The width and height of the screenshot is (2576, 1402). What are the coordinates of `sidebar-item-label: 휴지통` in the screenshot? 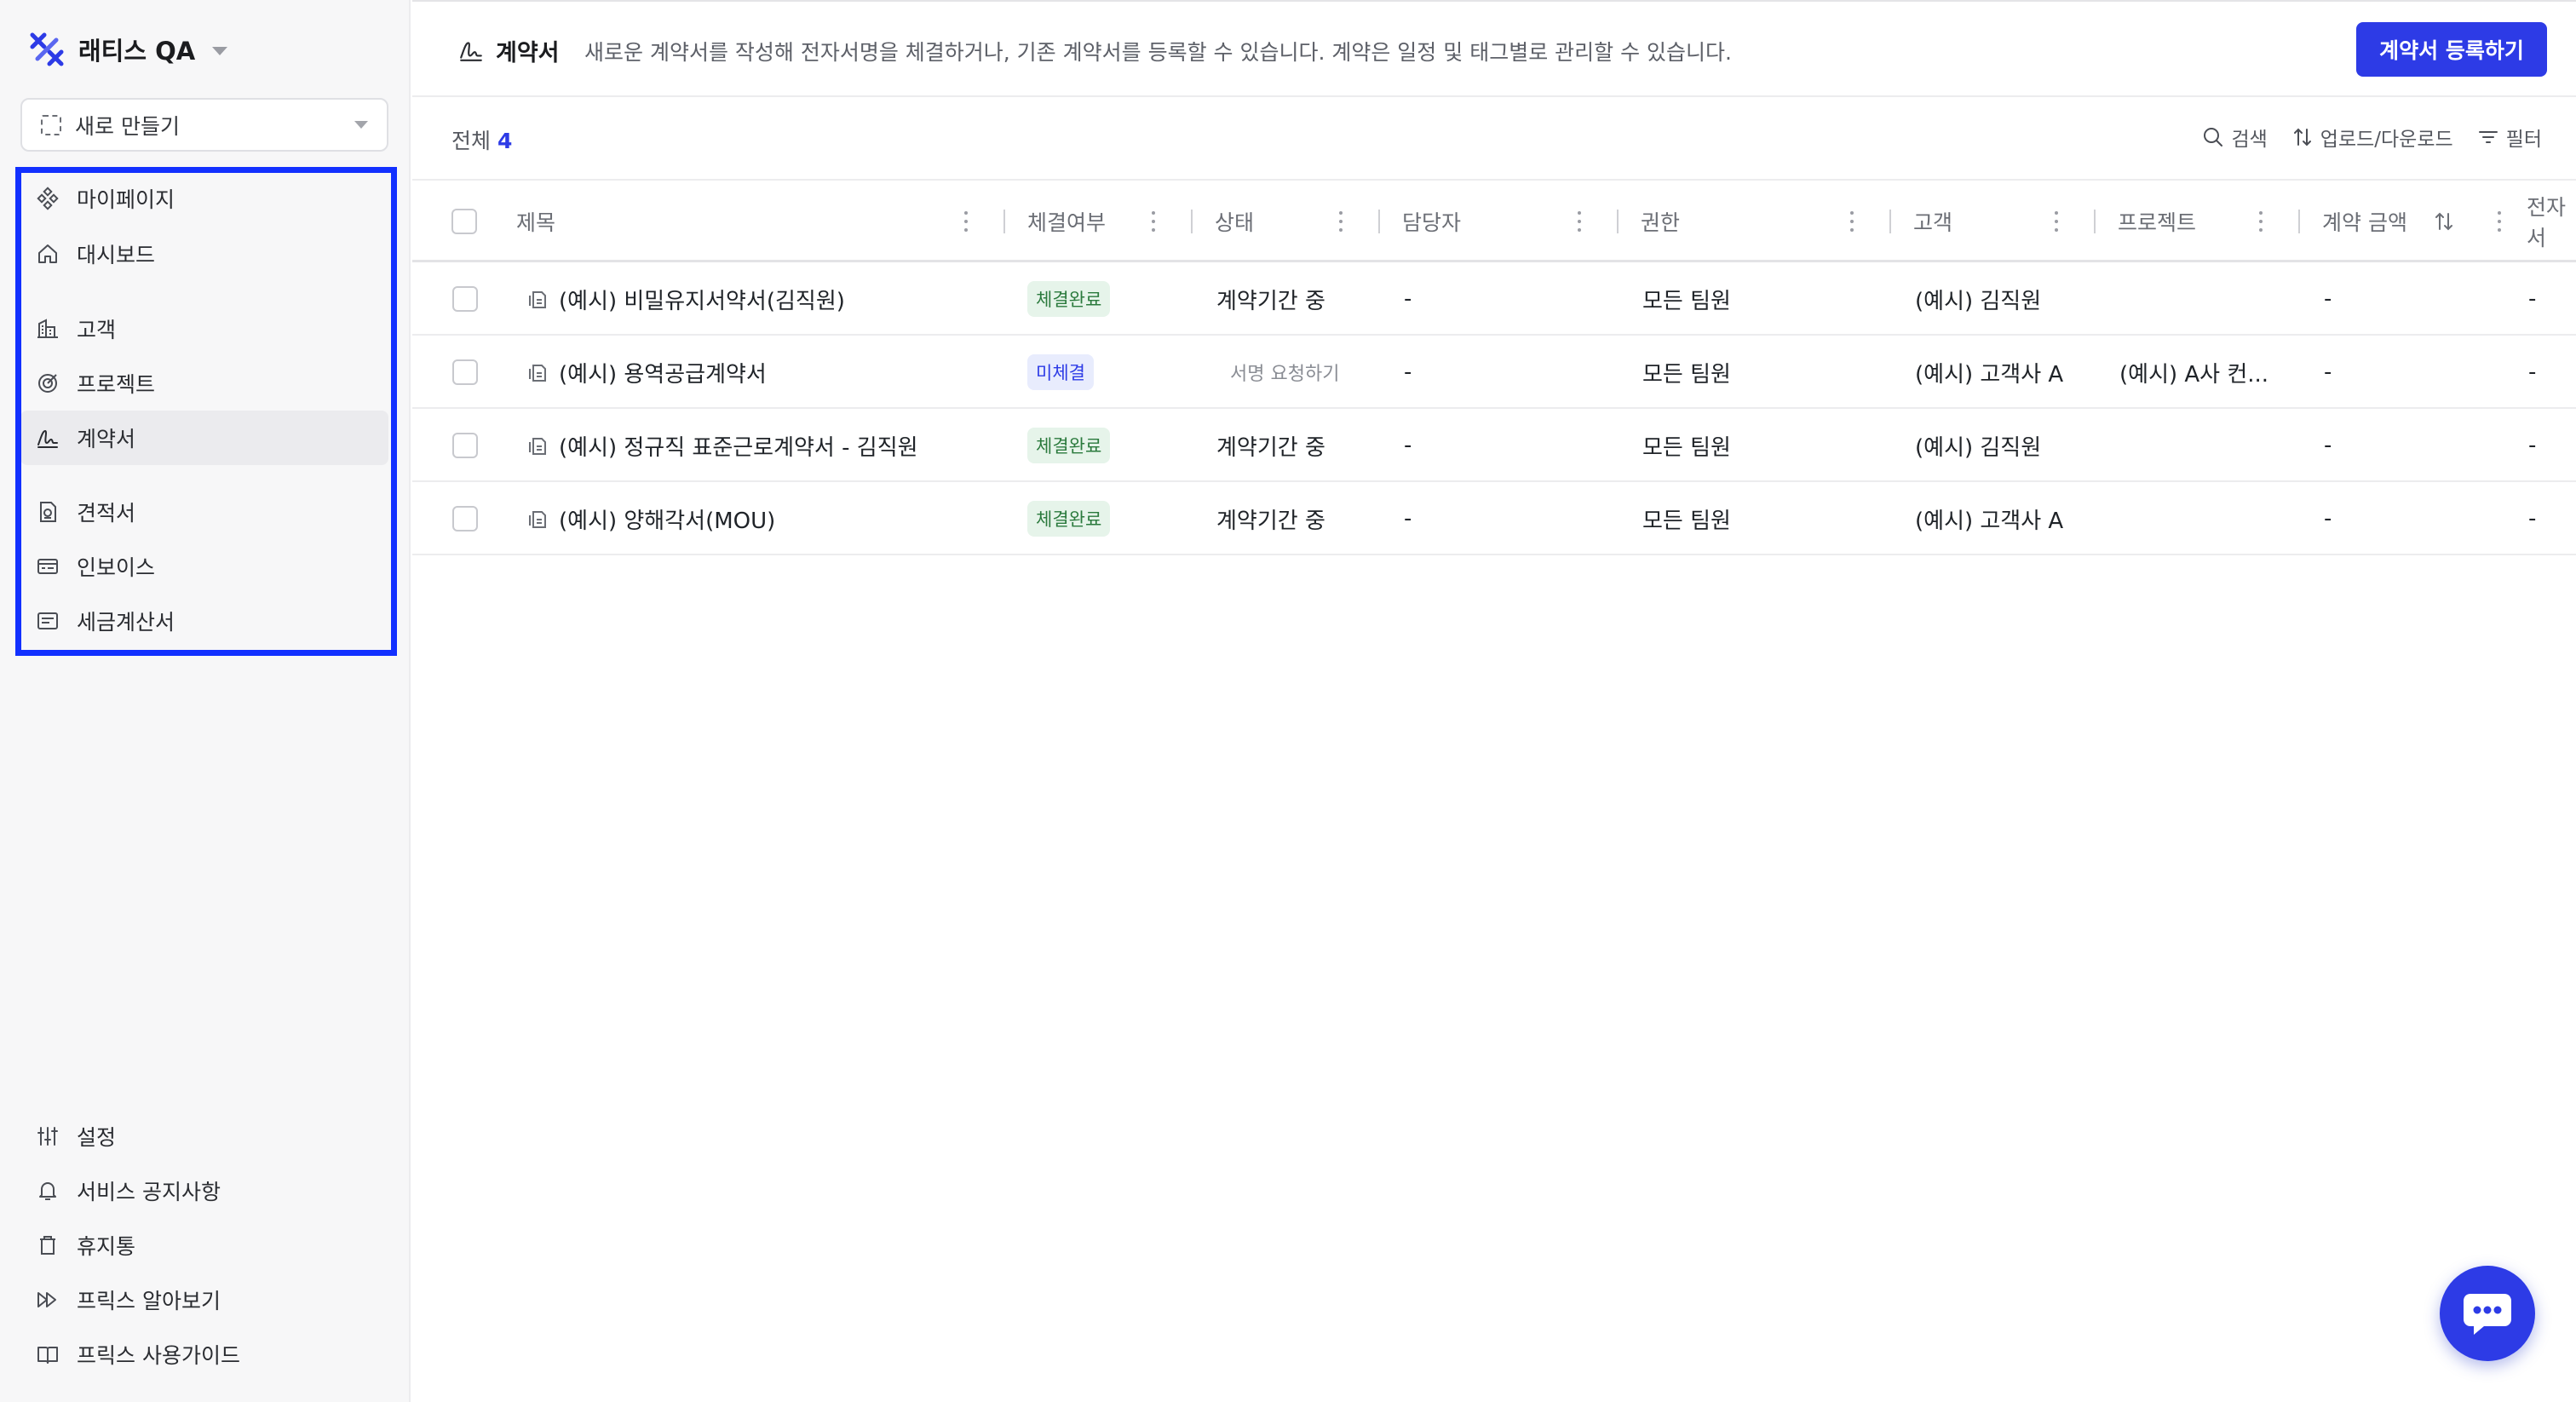 It's located at (107, 1246).